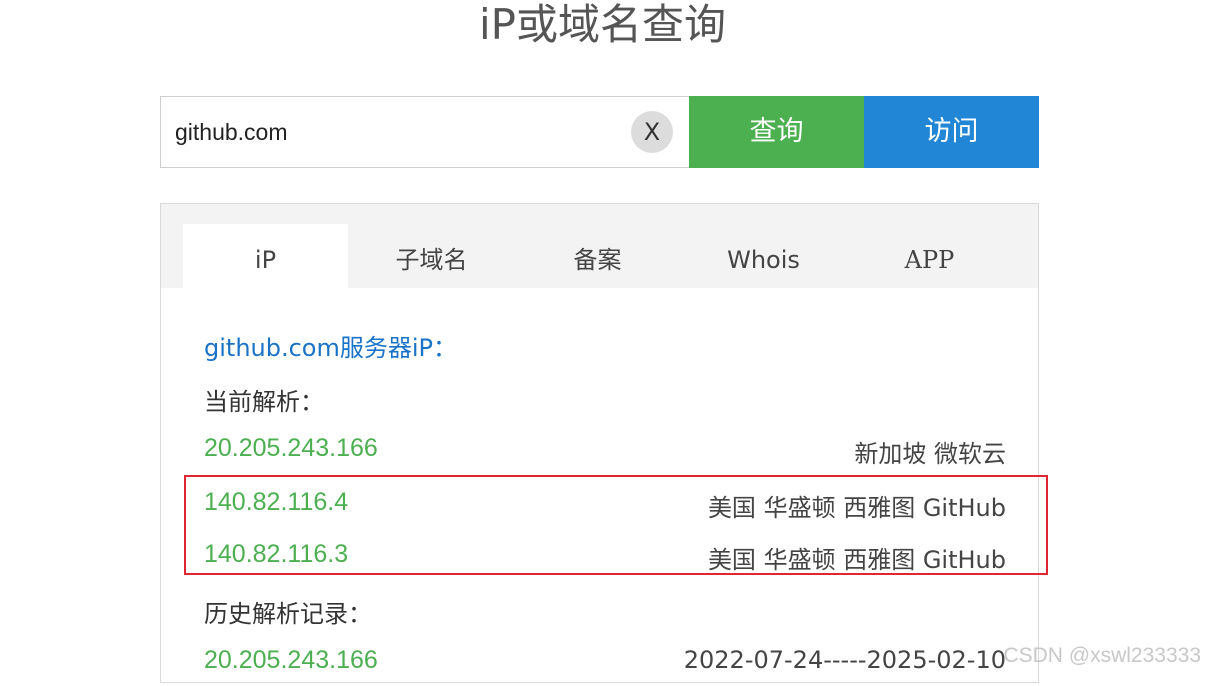 The width and height of the screenshot is (1205, 686). I want to click on tab-whois: Whois, so click(763, 256).